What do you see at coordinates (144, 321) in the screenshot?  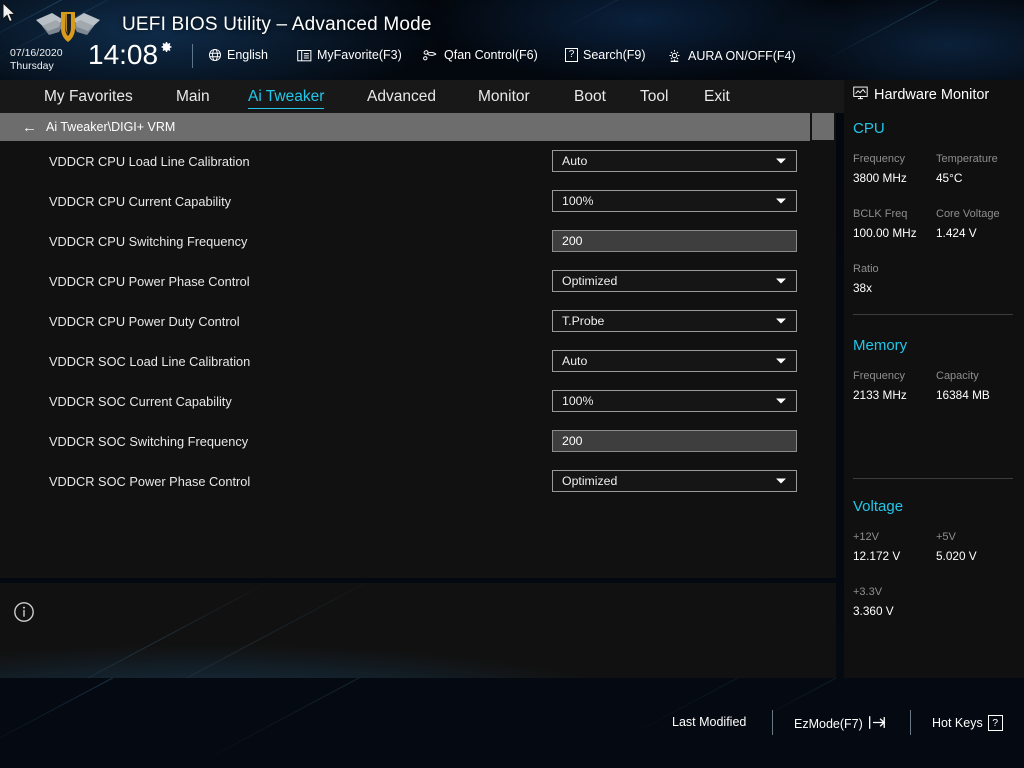 I see `setting-label: VDDCR CPU Power Duty Control` at bounding box center [144, 321].